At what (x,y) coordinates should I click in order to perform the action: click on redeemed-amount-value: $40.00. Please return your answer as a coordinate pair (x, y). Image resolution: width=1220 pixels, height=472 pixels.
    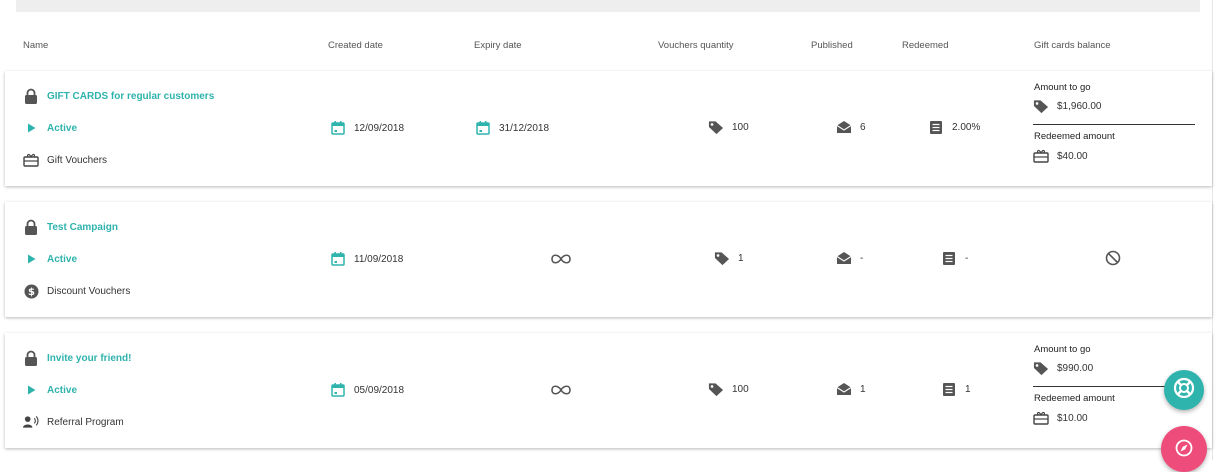
    Looking at the image, I should click on (1072, 156).